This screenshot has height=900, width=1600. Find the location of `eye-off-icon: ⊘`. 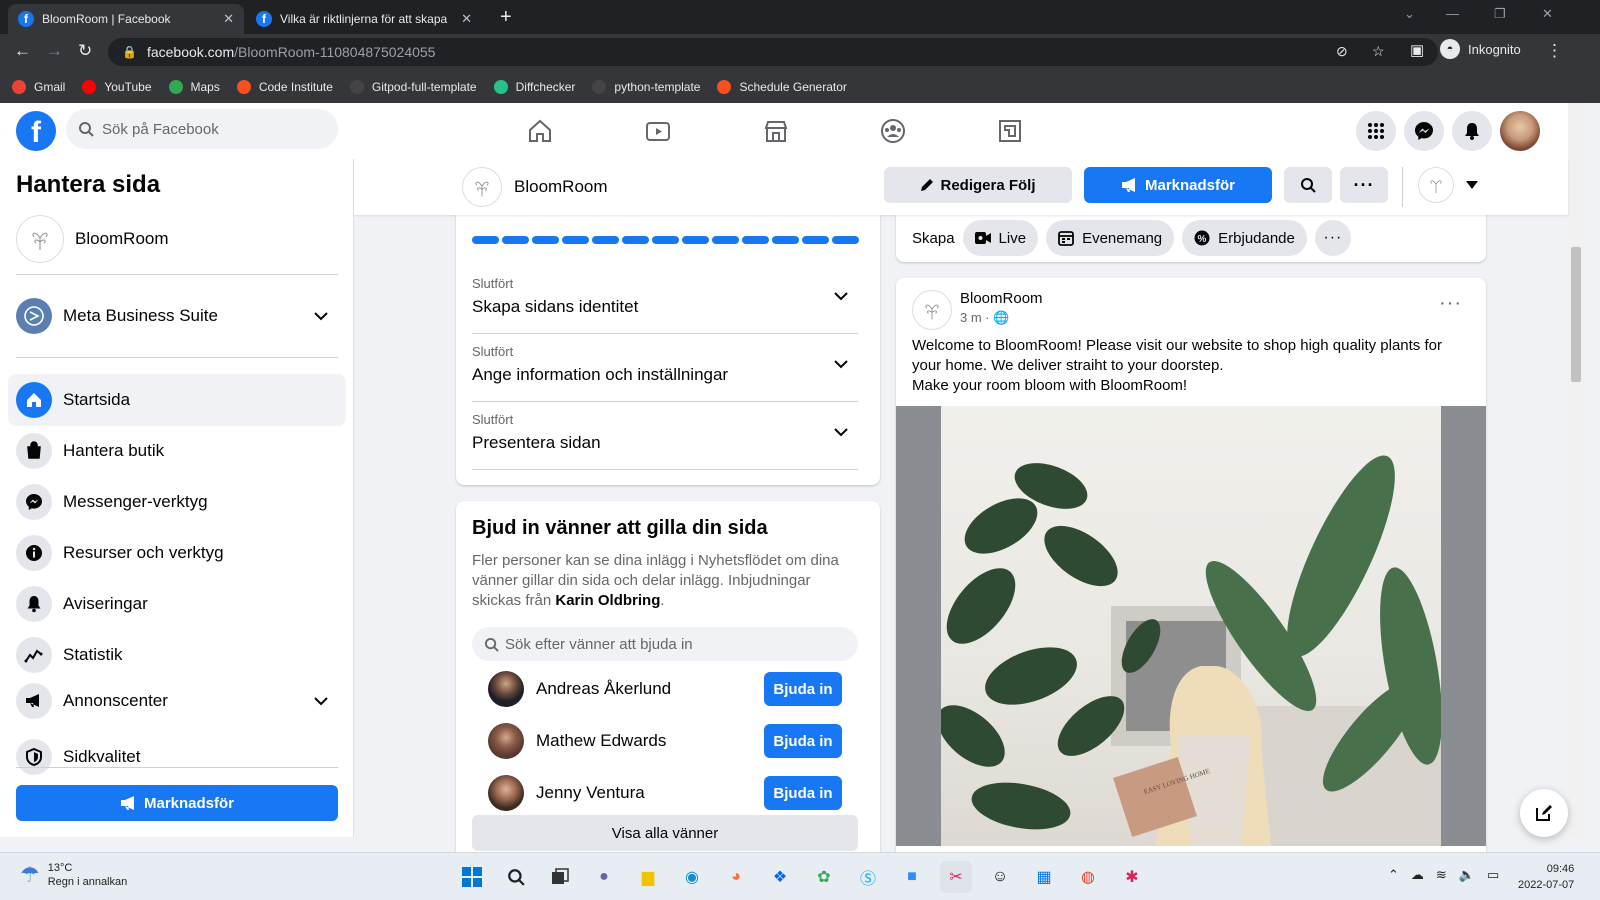

eye-off-icon: ⊘ is located at coordinates (1342, 51).